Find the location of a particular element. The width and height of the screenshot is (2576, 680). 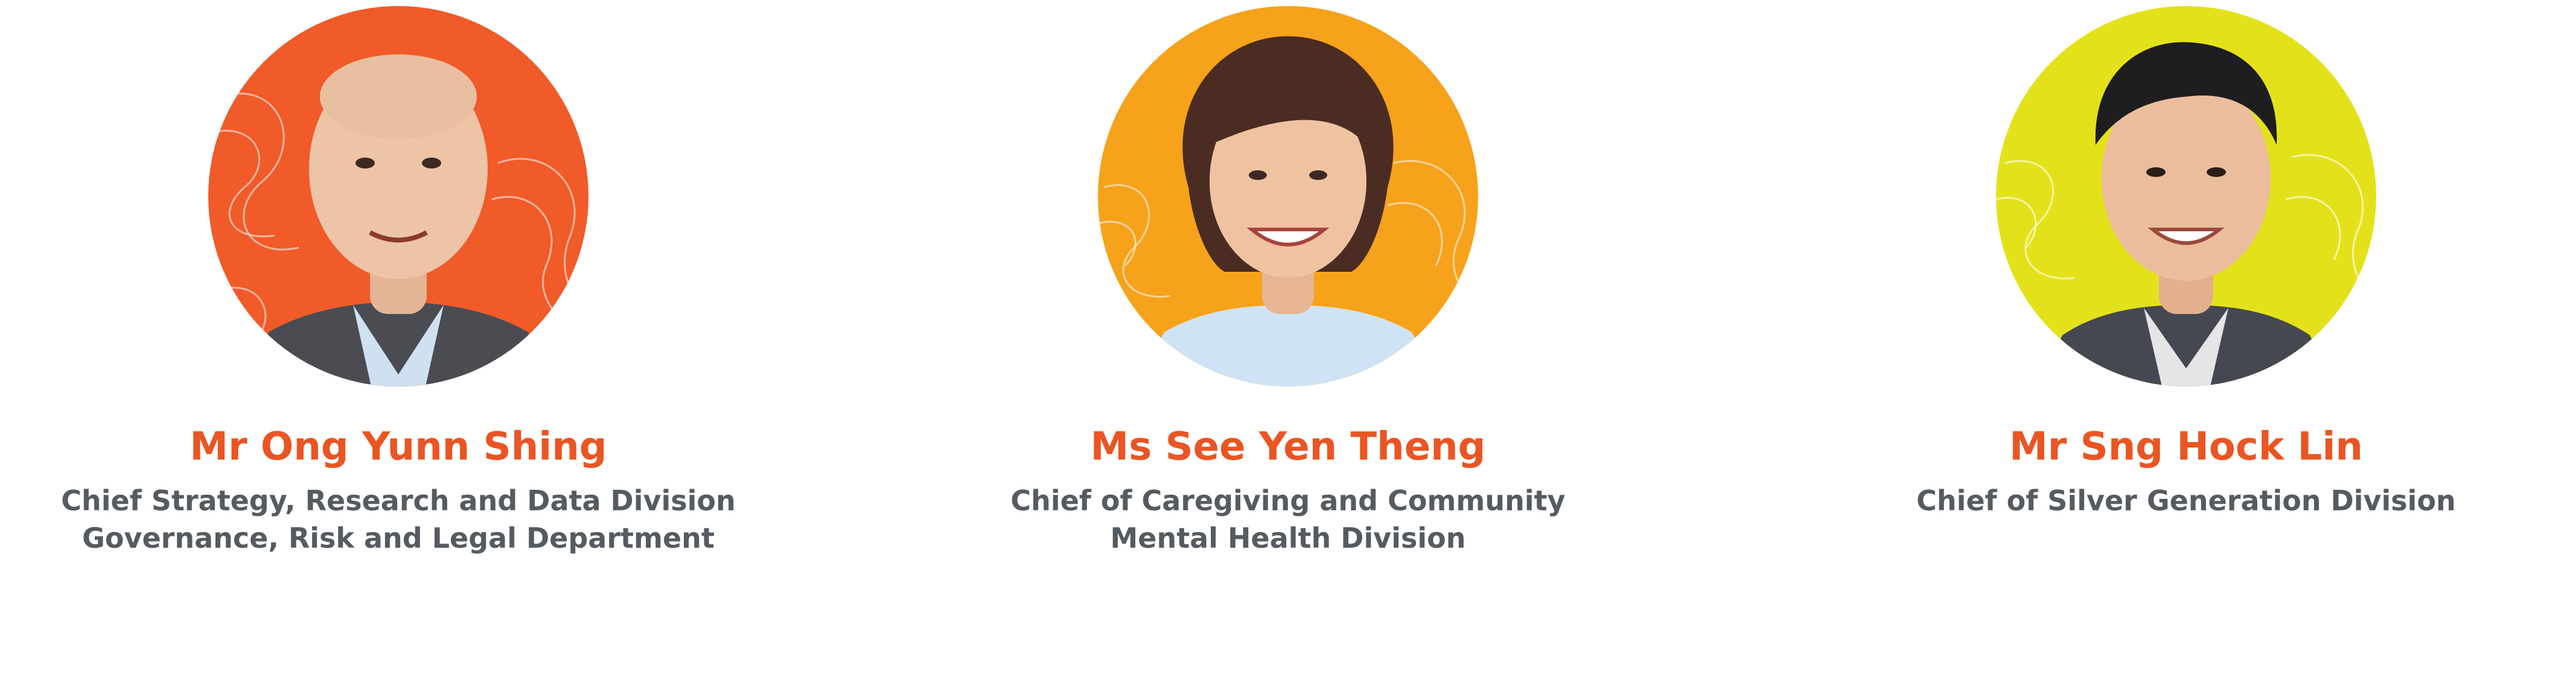

profile-name: Ms See Yen Theng is located at coordinates (1288, 447).